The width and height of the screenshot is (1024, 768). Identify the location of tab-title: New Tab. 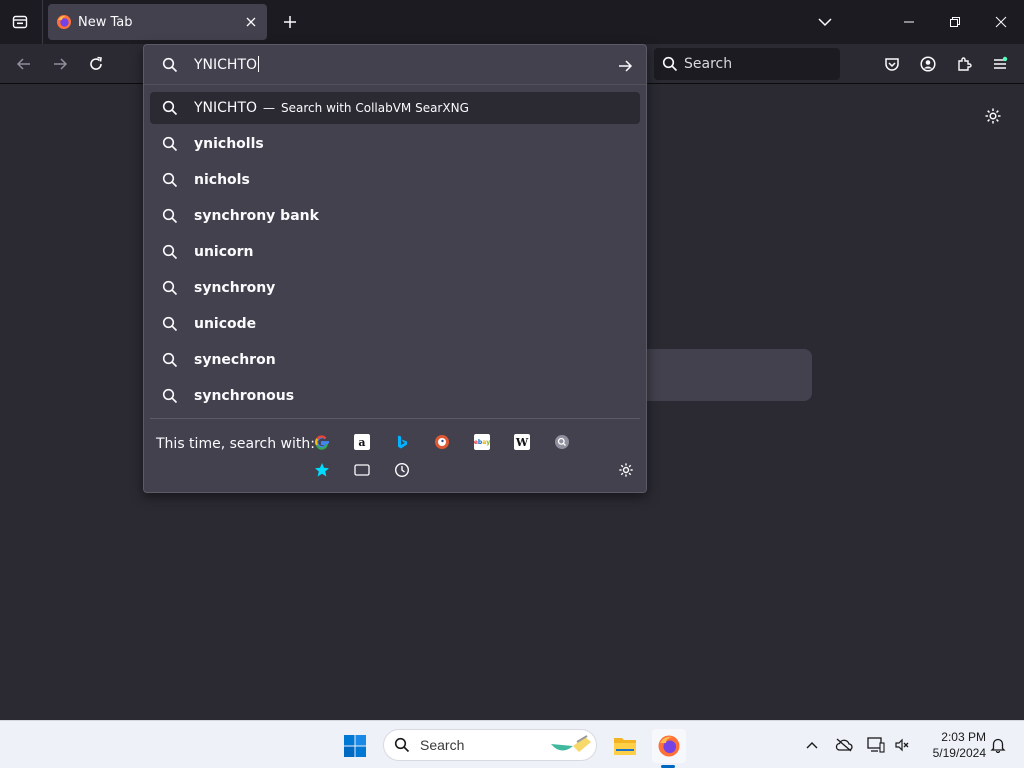
(105, 22).